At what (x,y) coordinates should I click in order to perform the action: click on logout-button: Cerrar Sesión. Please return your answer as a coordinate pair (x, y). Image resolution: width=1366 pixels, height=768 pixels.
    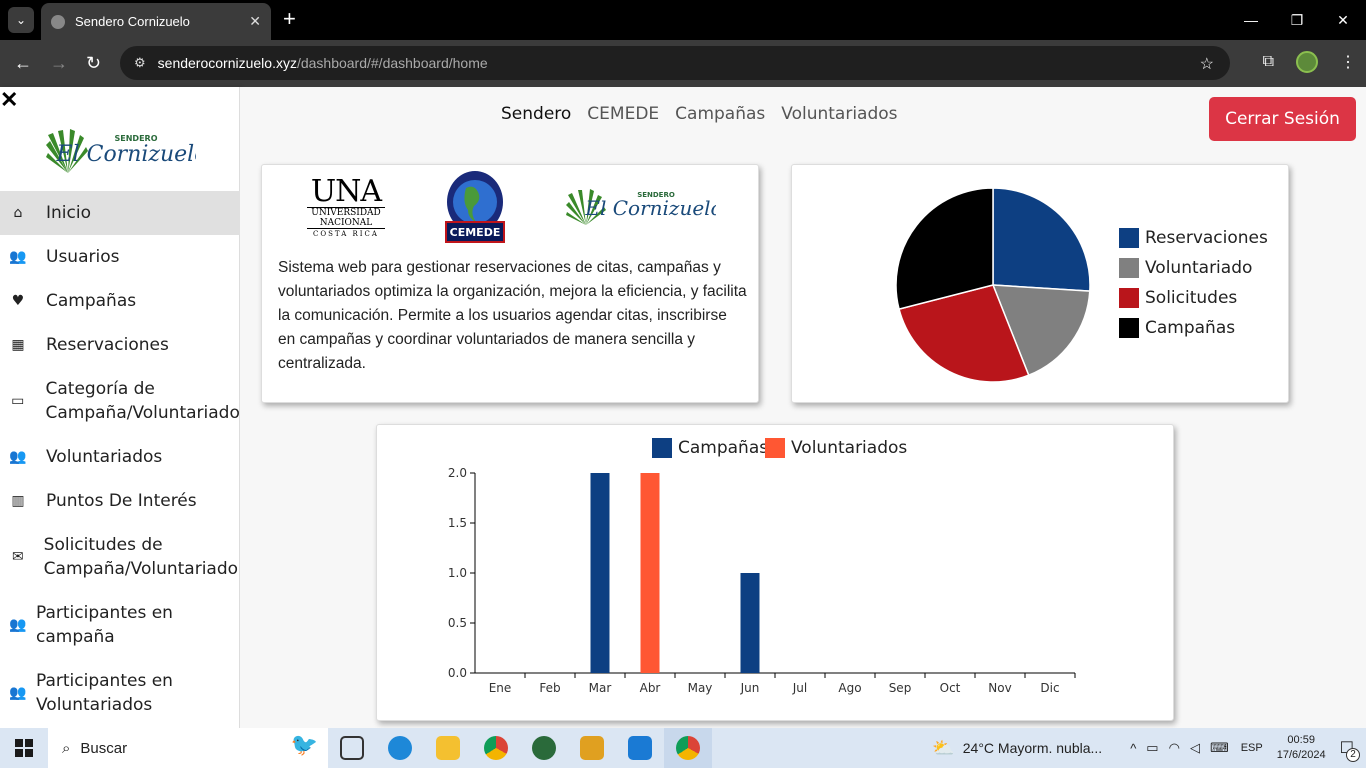
    Looking at the image, I should click on (1282, 119).